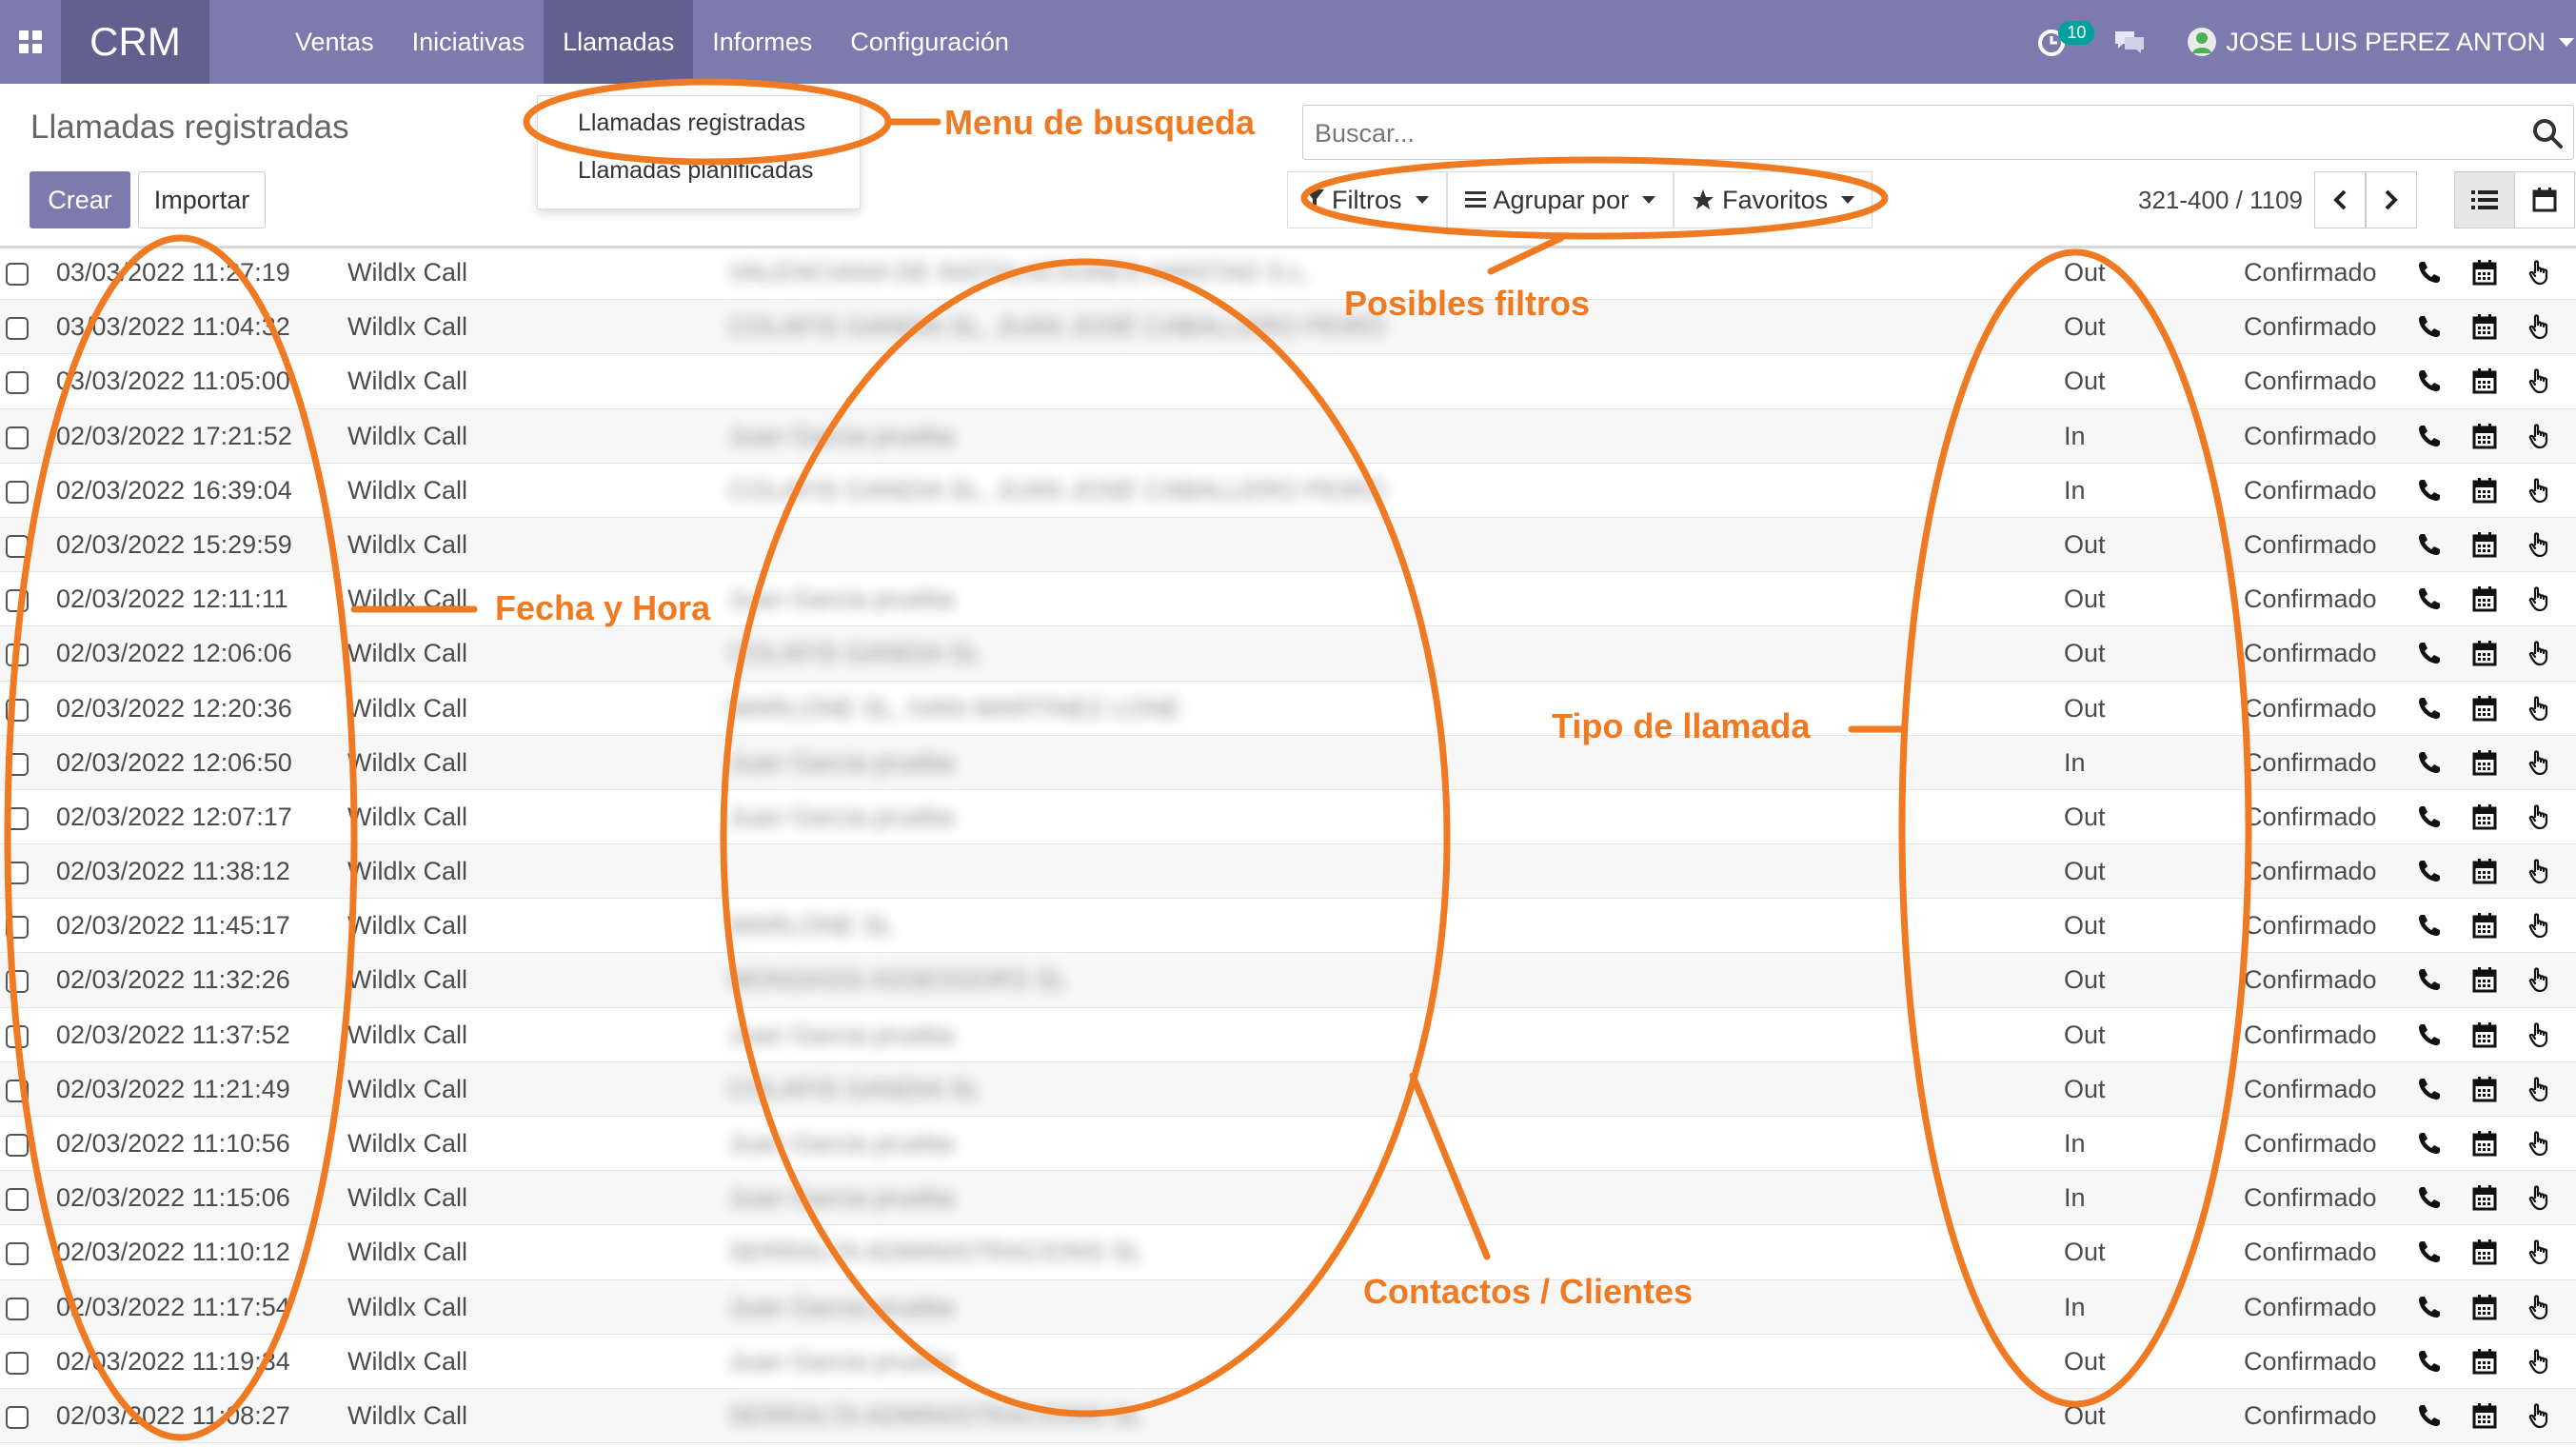 The width and height of the screenshot is (2576, 1447). What do you see at coordinates (334, 42) in the screenshot?
I see `menu-ventas: Ventas` at bounding box center [334, 42].